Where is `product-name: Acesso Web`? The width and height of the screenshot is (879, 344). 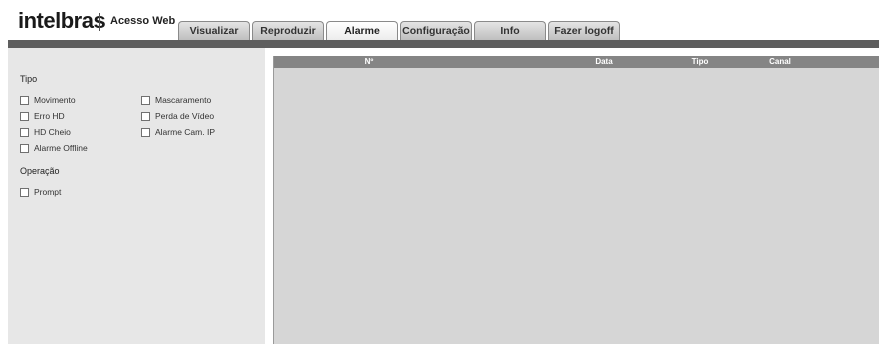 product-name: Acesso Web is located at coordinates (143, 21).